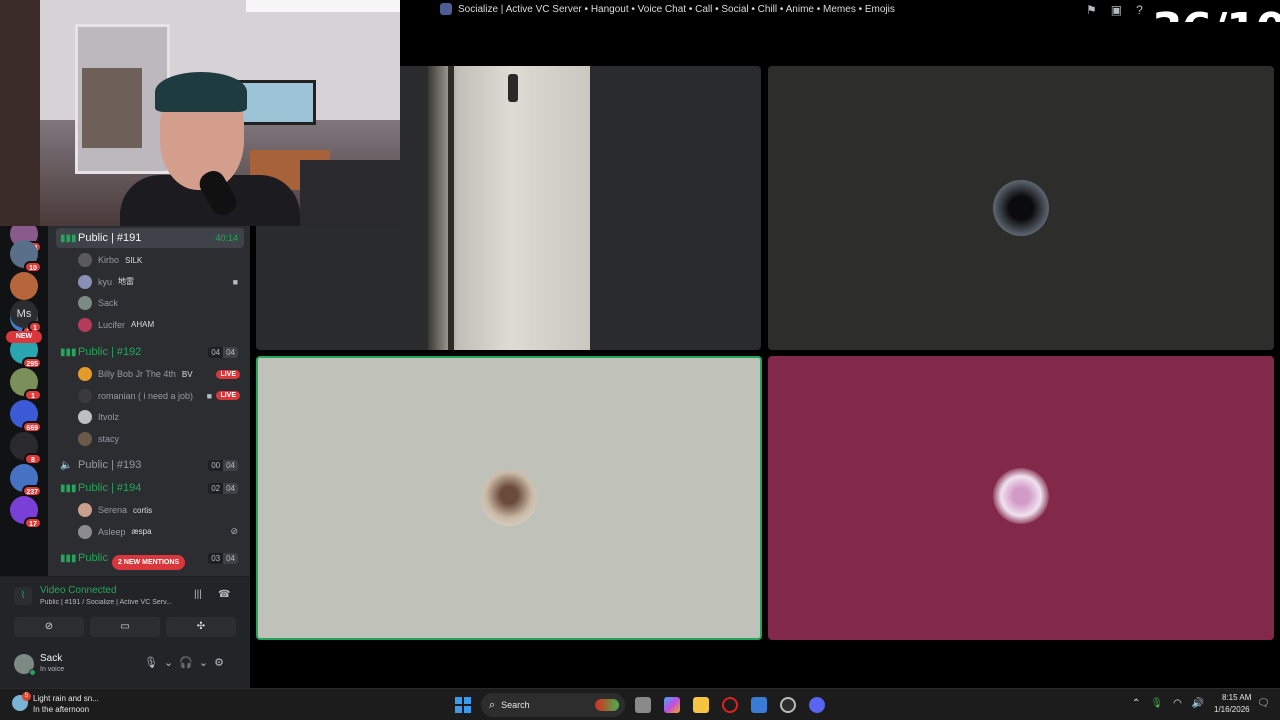 This screenshot has height=720, width=1280. Describe the element at coordinates (150, 352) in the screenshot. I see `voice-channel-192: ▮▮▮ Public | #192 04 04` at that location.